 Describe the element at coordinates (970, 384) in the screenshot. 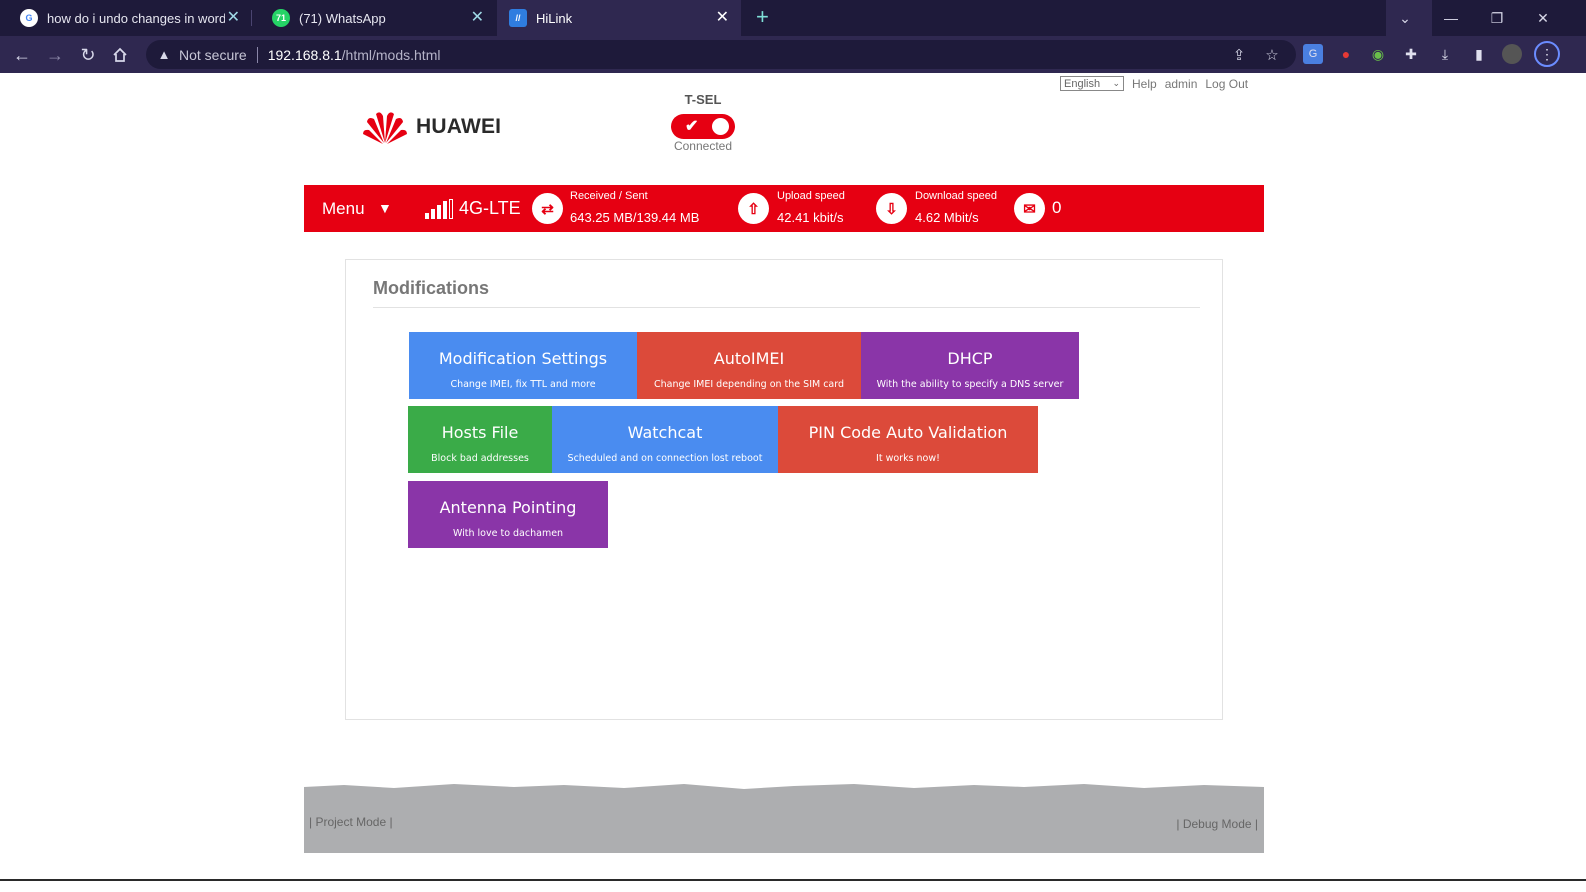

I see `tile-subtitle: With the ability to specify a DNS server` at that location.